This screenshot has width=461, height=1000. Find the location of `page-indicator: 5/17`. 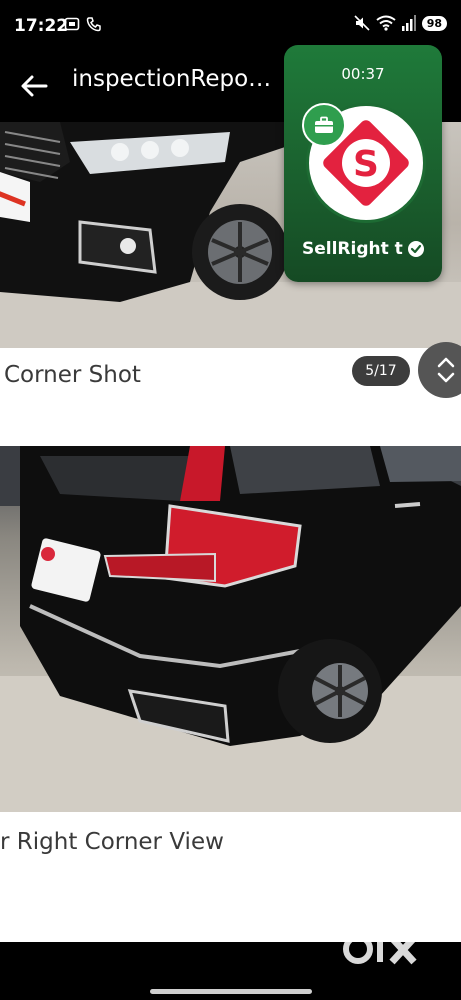

page-indicator: 5/17 is located at coordinates (381, 371).